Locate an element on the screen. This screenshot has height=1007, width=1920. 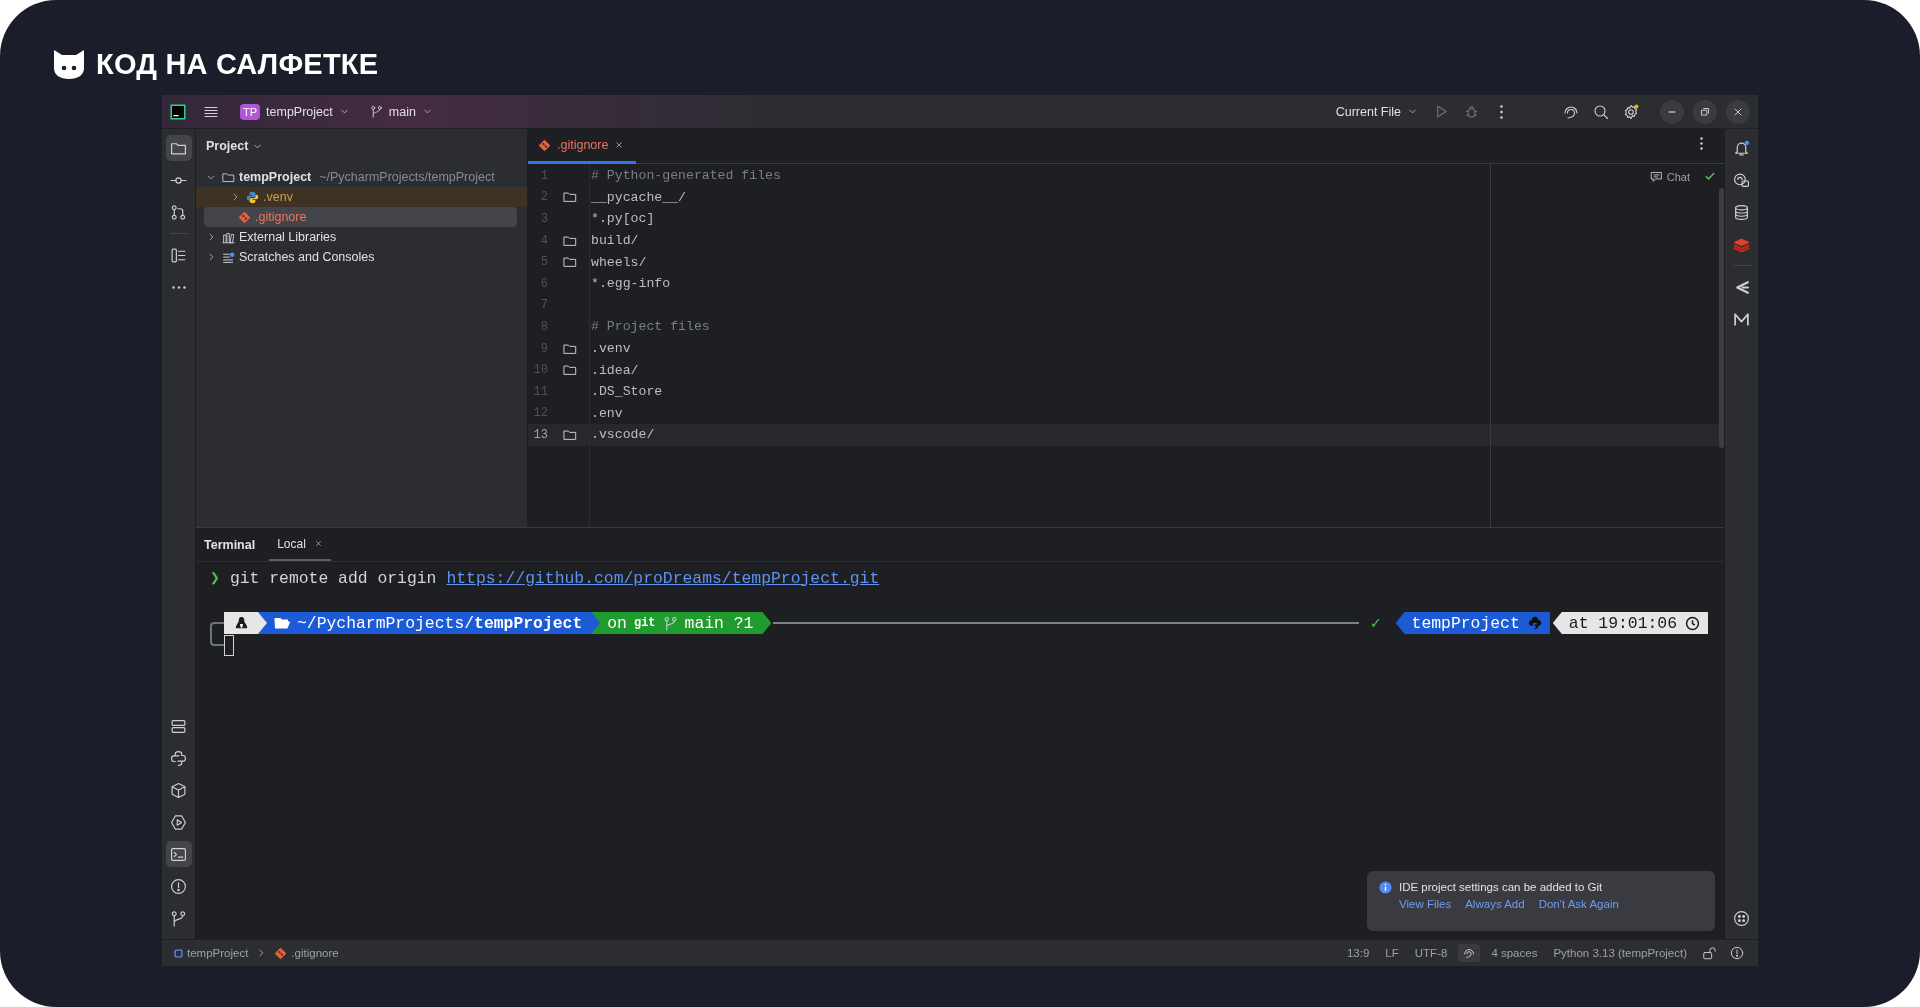
unlocked-icon is located at coordinates (1709, 953).